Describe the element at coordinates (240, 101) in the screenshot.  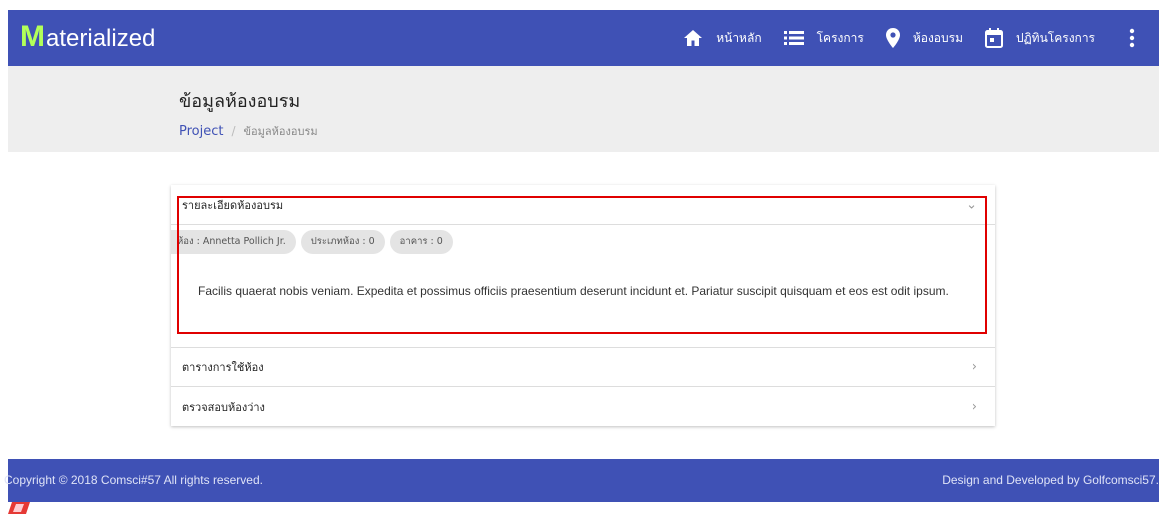
I see `page-title: ข้อมูลห้องอบรม` at that location.